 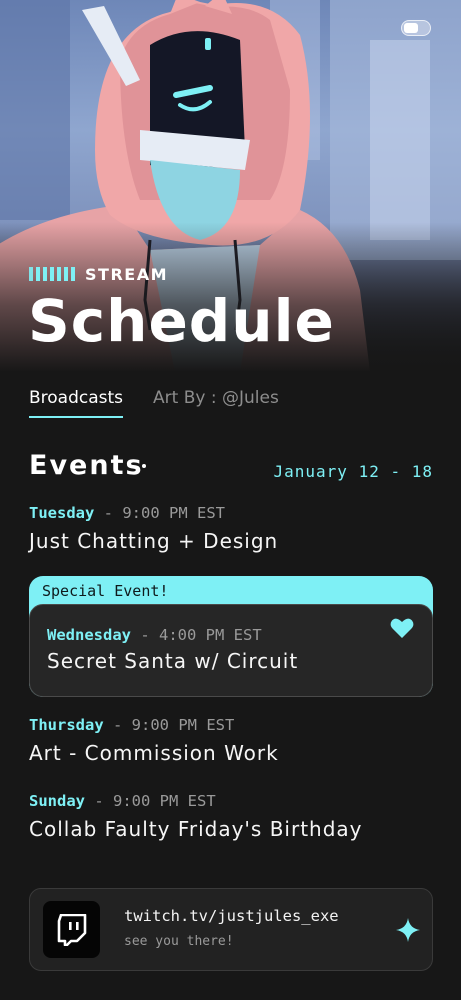 I want to click on event-time: - 4:00 PM EST, so click(x=201, y=635).